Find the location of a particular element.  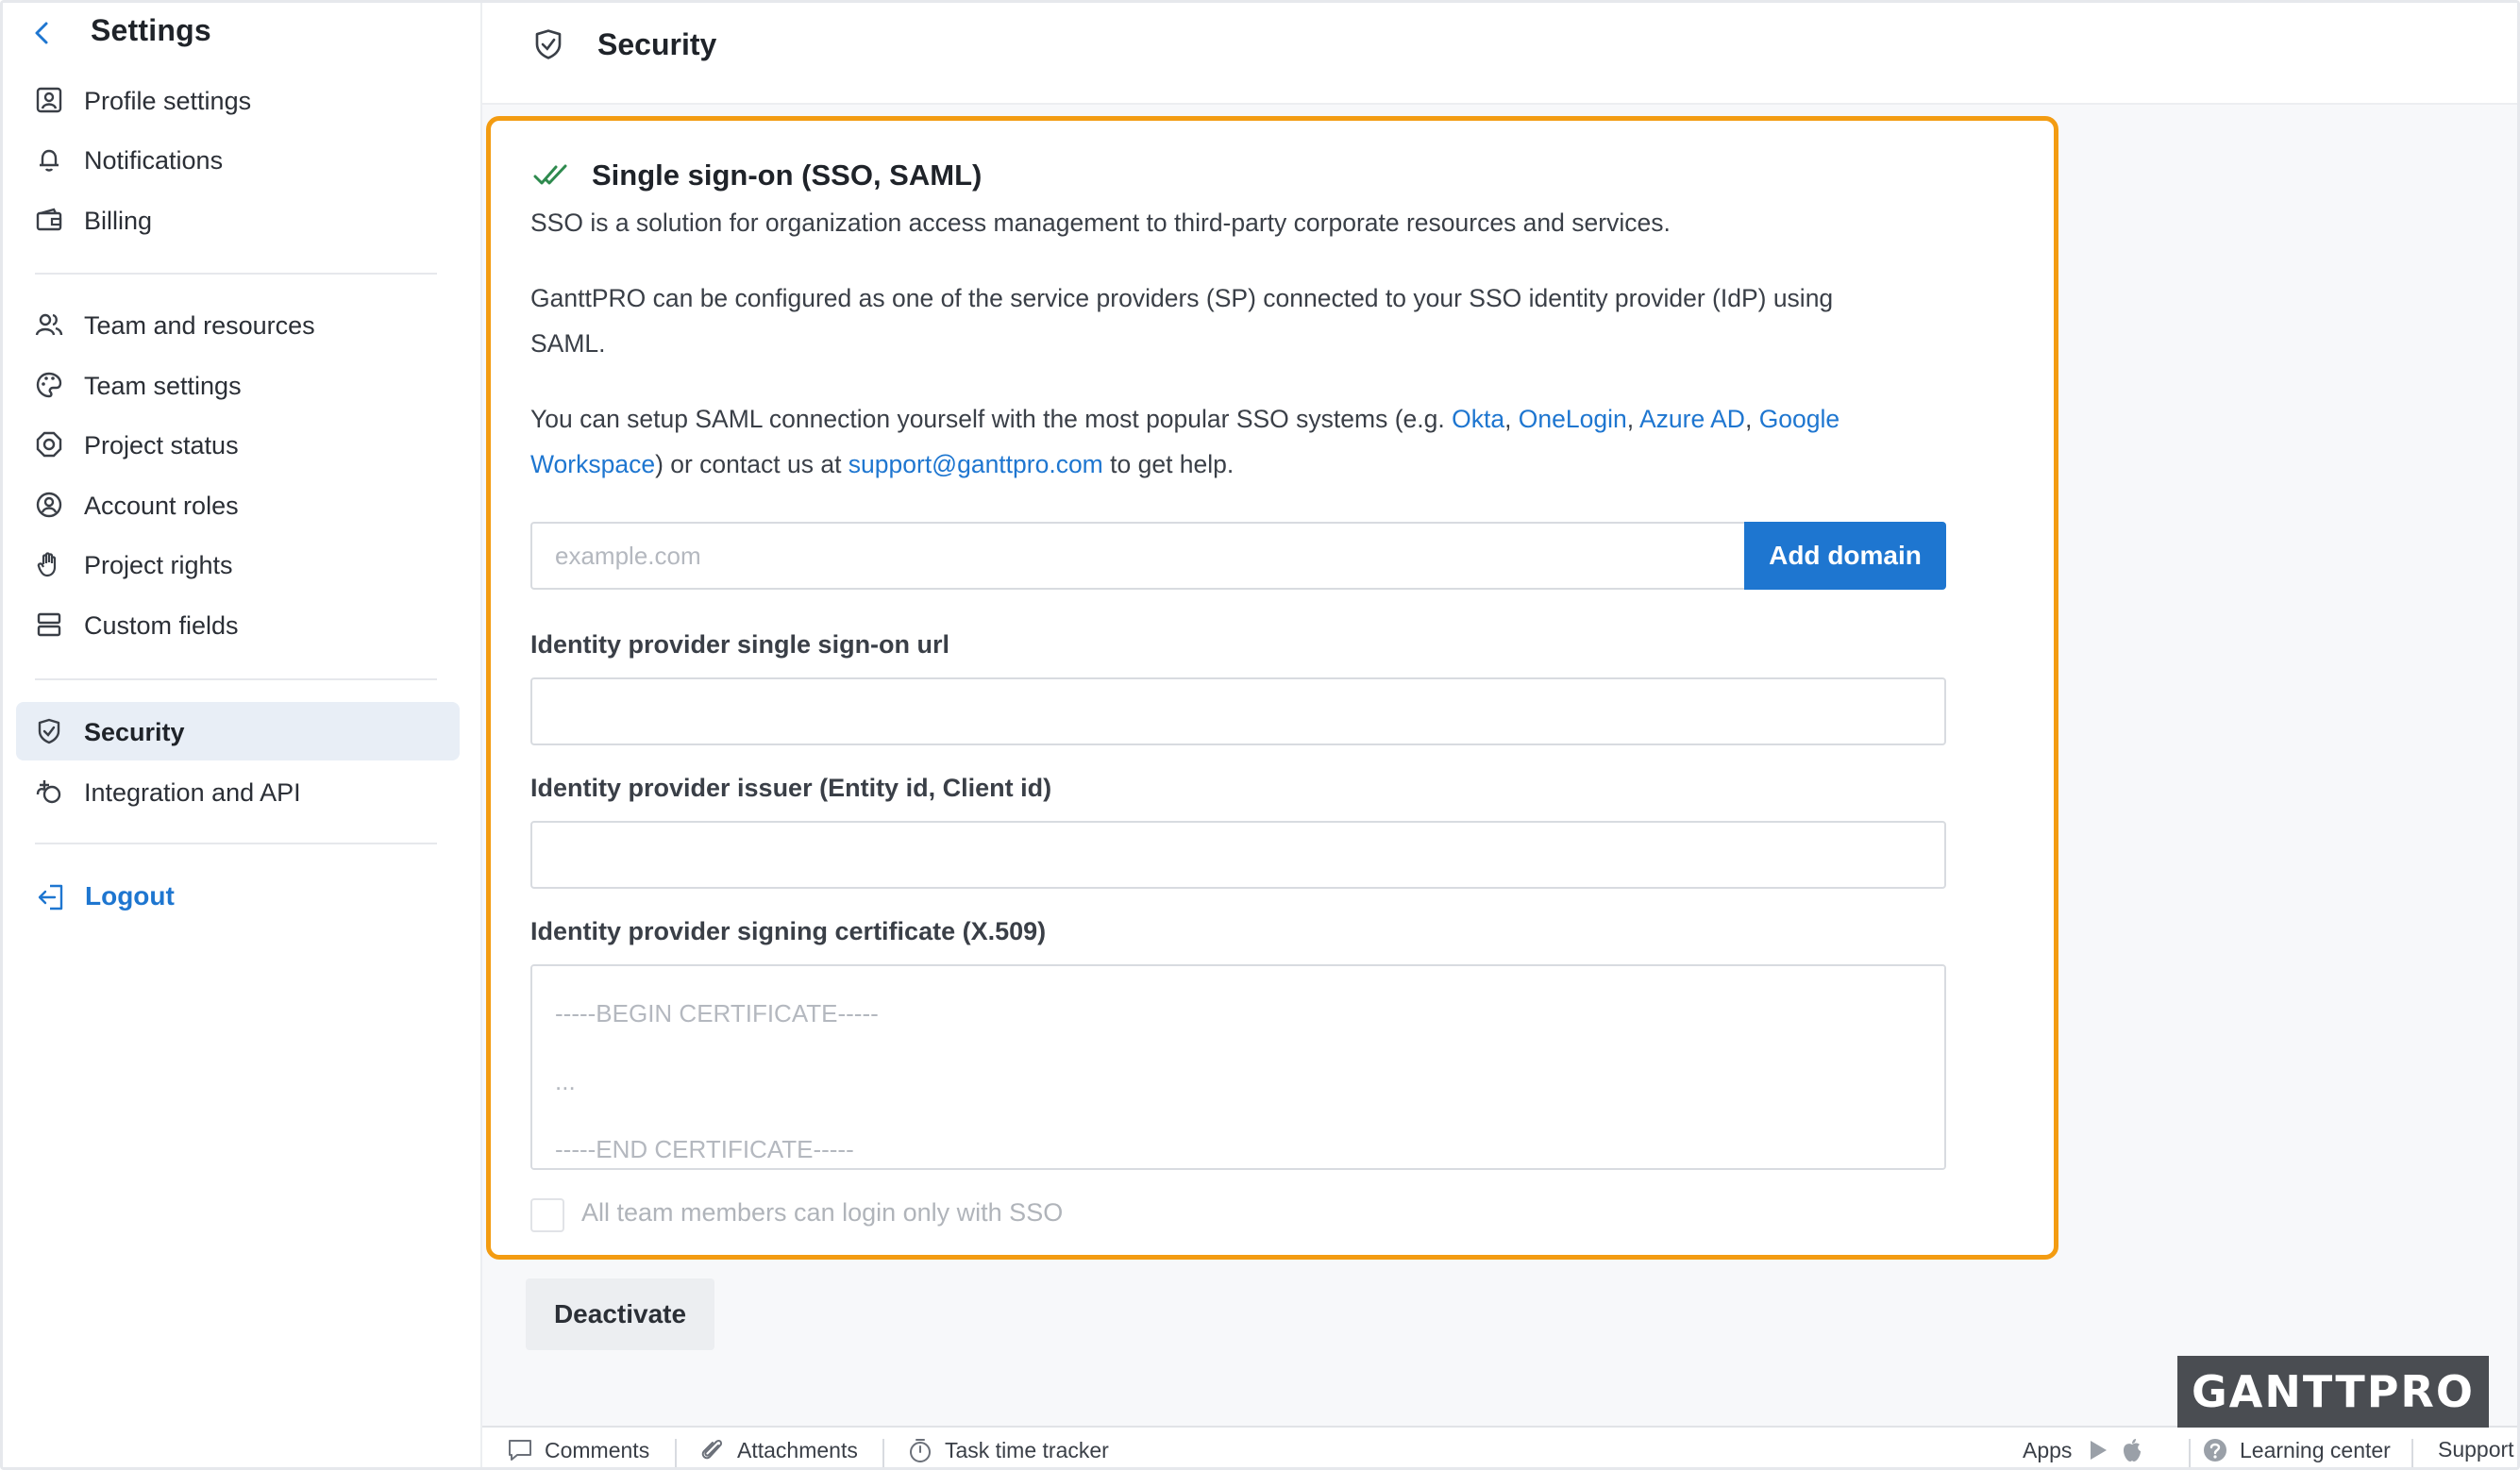

sidebar-item-team-and-resources: Team and resources is located at coordinates (238, 324).